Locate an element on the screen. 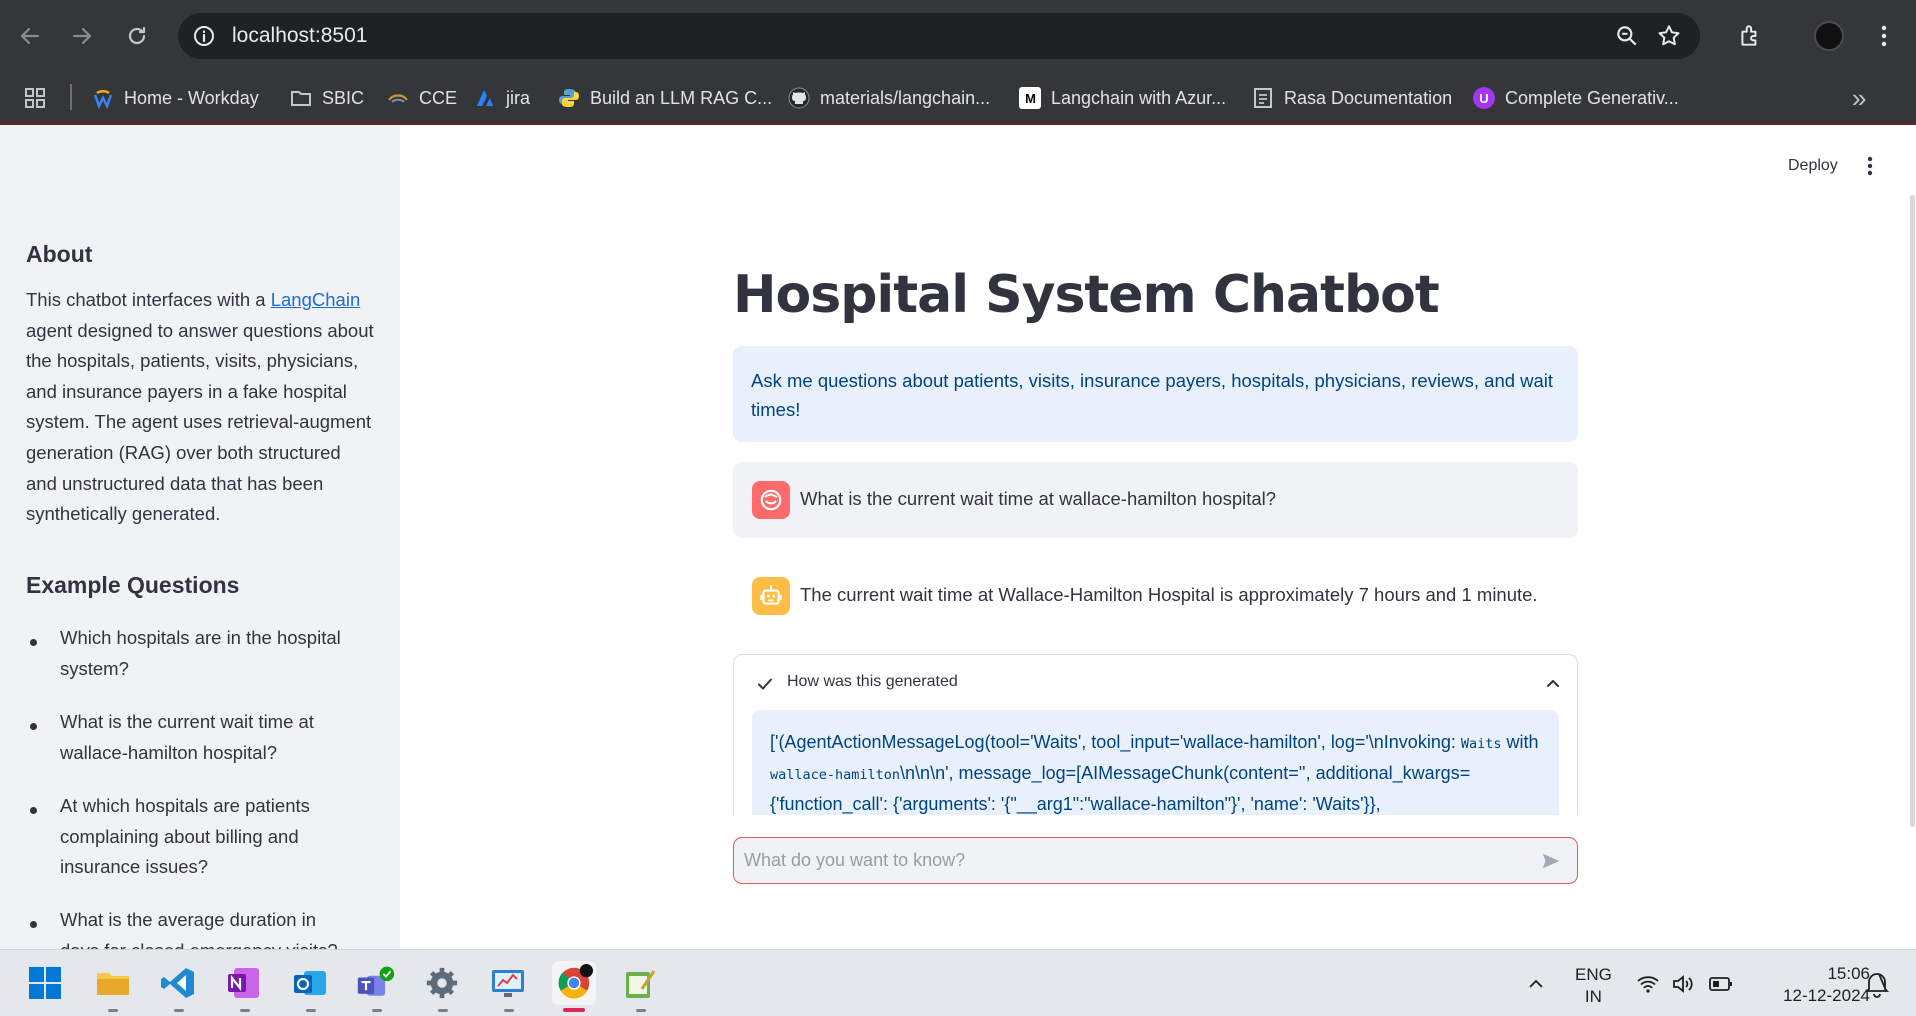 The height and width of the screenshot is (1016, 1916). active-indicator is located at coordinates (574, 1010).